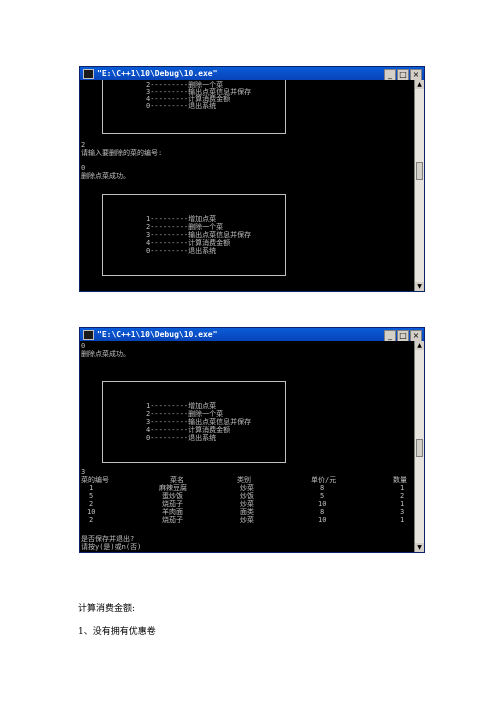  I want to click on table-cell: 麻辣豆腐, so click(173, 488).